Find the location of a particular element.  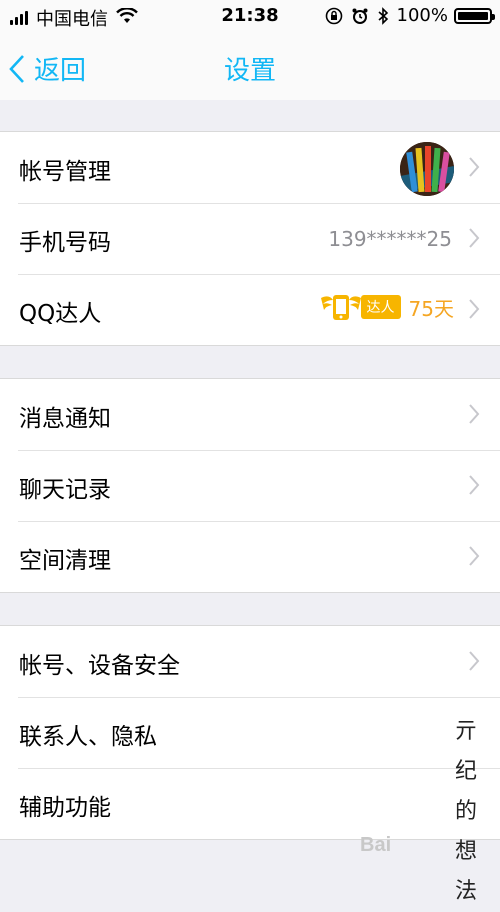

handwritten-watermark: 亓 纪 的 想 法 is located at coordinates (466, 812).